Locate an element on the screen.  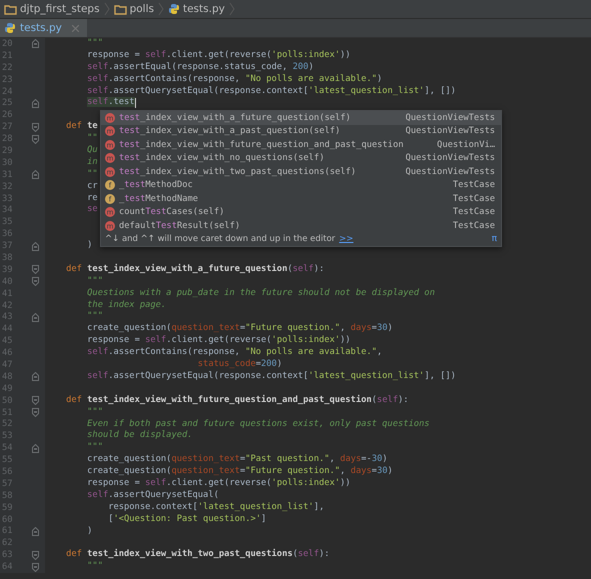
code-line: self.test is located at coordinates (110, 103).